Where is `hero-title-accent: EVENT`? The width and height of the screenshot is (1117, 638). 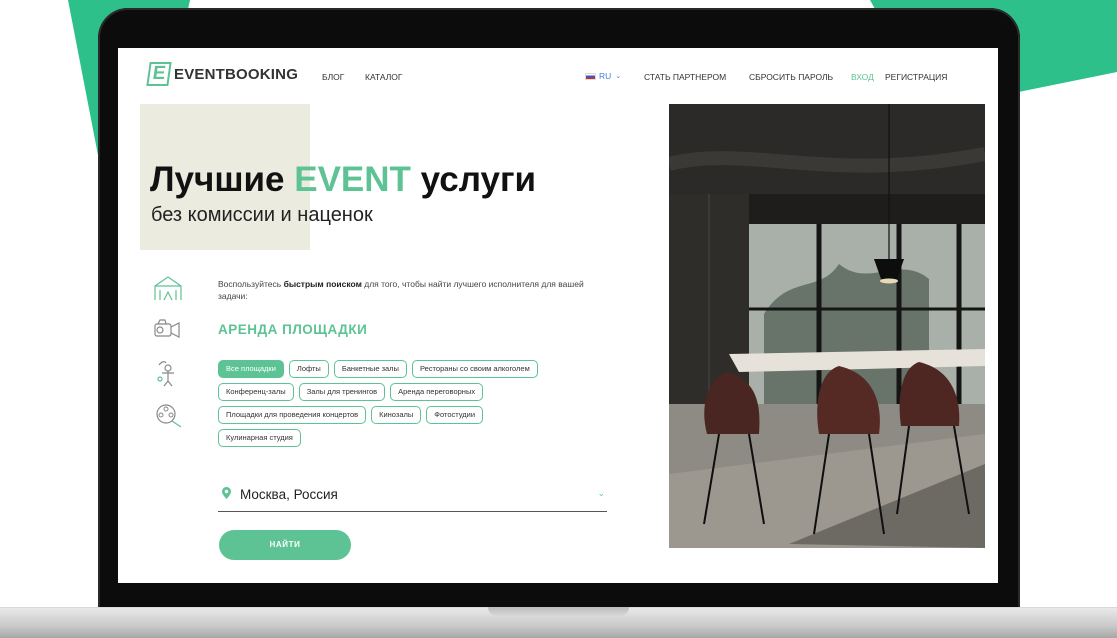
hero-title-accent: EVENT is located at coordinates (352, 179).